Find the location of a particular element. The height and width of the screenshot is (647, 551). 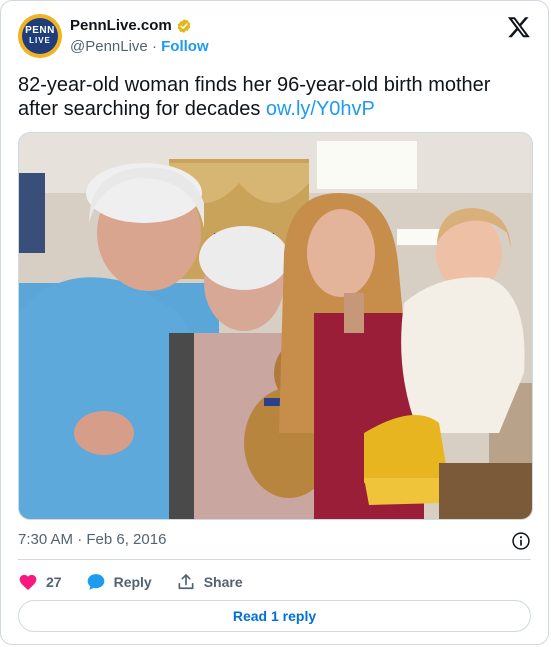

divider is located at coordinates (274, 559).